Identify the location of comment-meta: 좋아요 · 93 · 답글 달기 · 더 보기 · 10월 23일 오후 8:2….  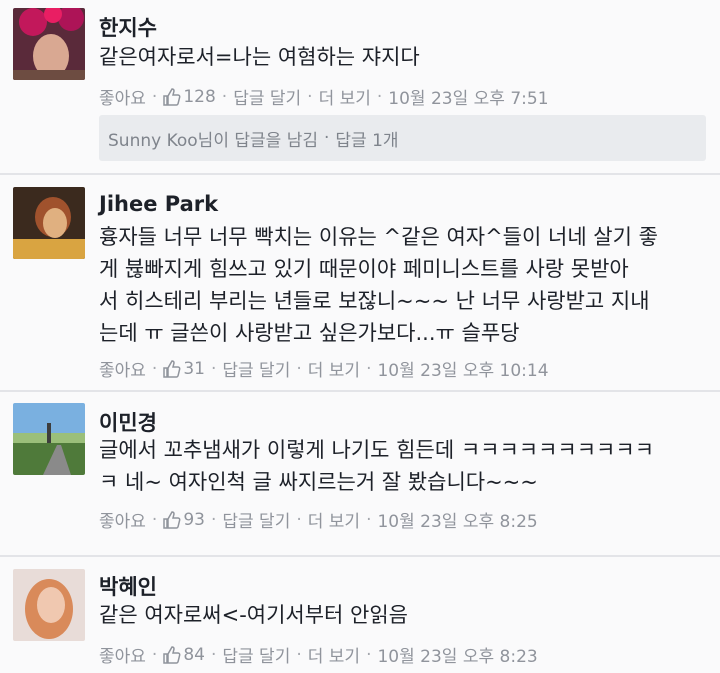
(318, 520).